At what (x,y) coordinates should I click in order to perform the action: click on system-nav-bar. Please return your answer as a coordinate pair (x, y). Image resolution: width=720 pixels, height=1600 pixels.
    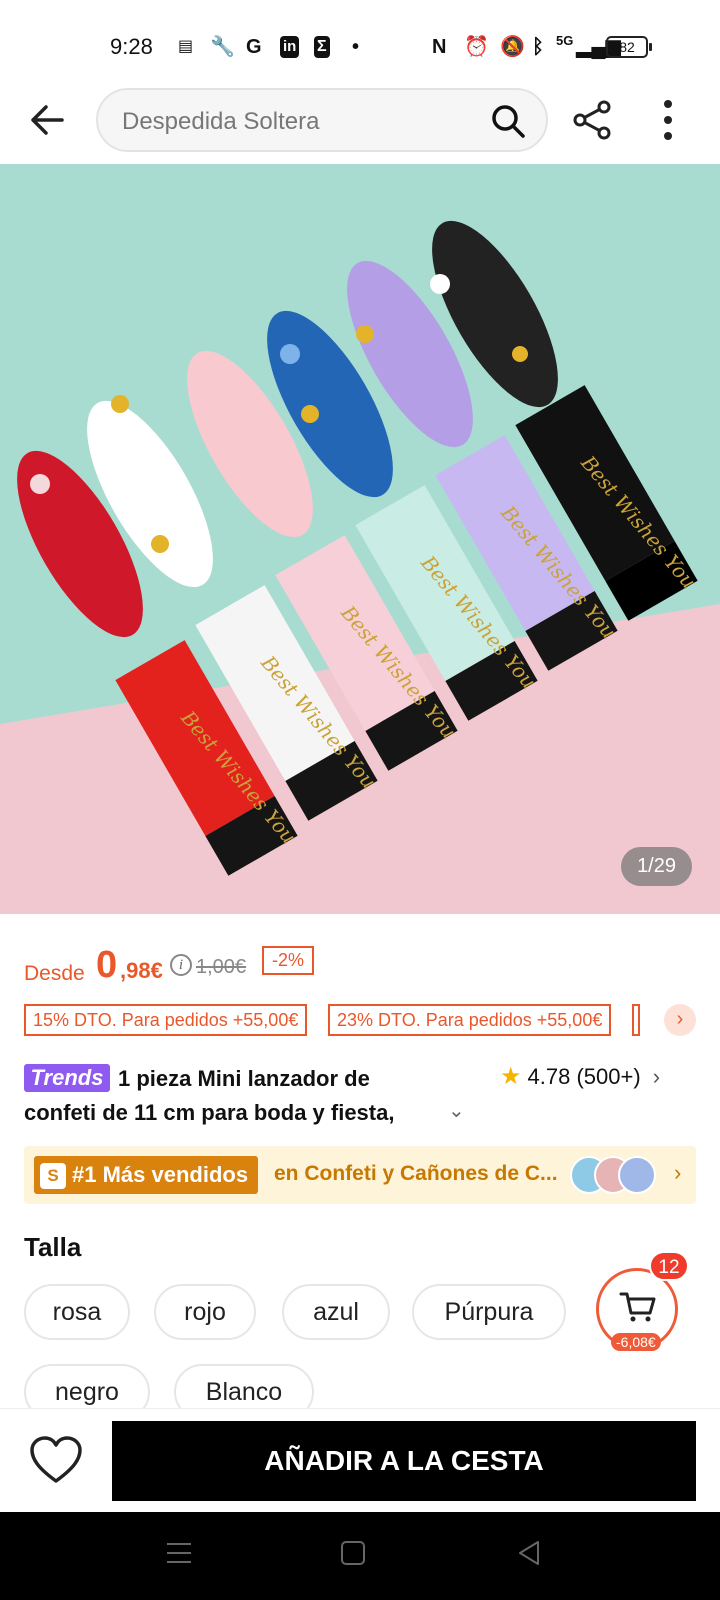
    Looking at the image, I should click on (360, 1556).